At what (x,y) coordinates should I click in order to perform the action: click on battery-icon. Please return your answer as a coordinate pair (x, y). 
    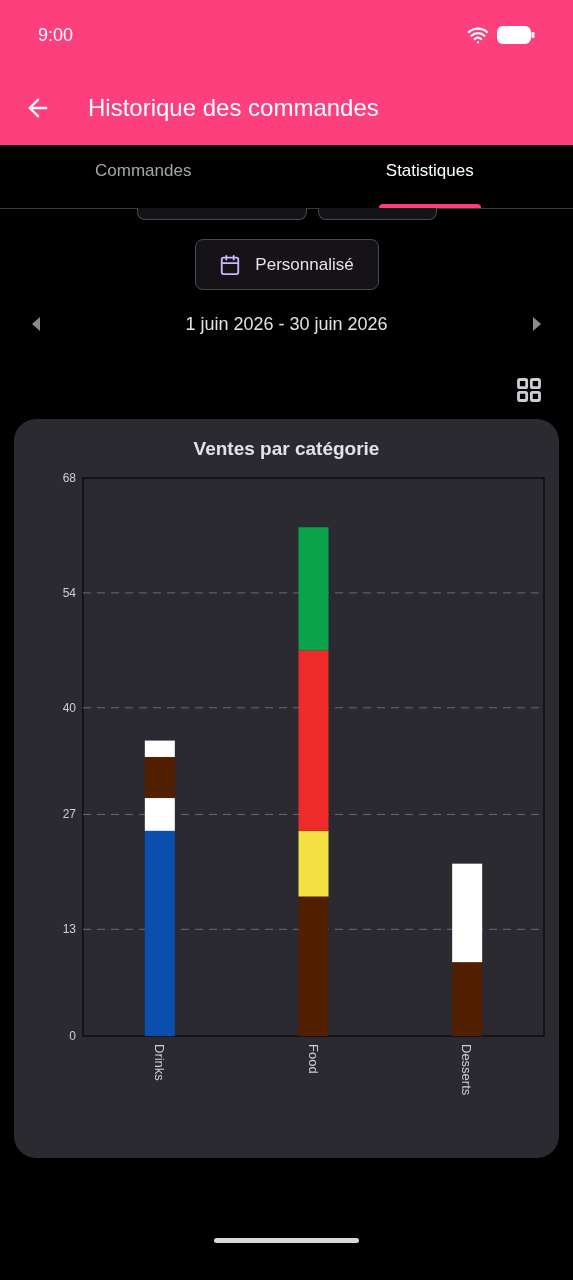
    Looking at the image, I should click on (516, 35).